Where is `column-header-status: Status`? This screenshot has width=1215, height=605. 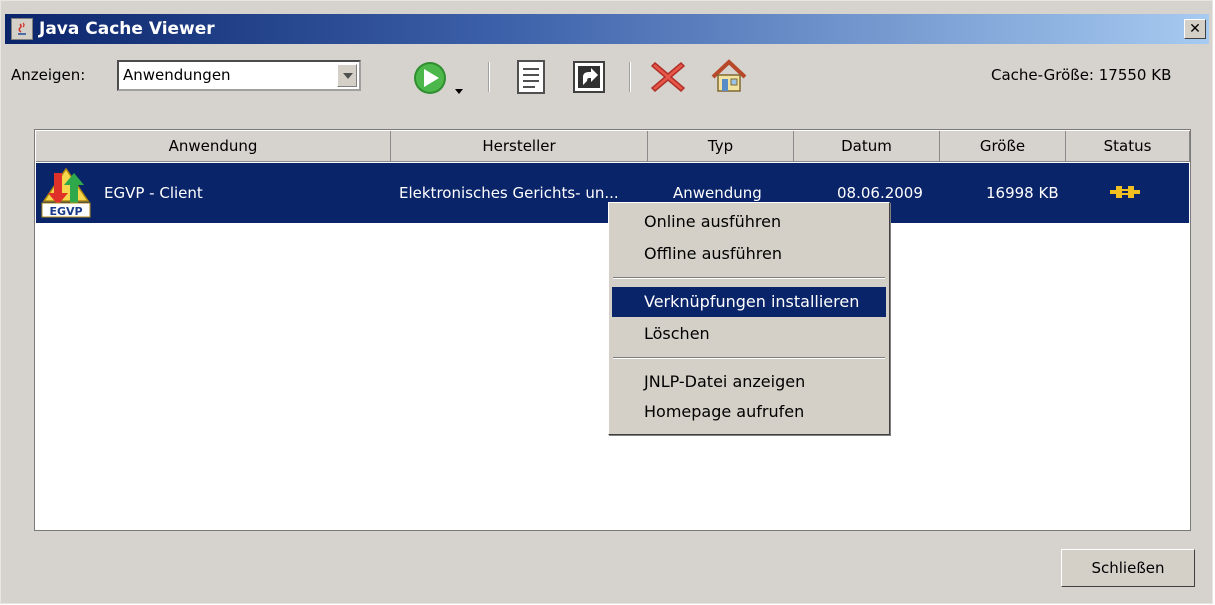 column-header-status: Status is located at coordinates (1128, 146).